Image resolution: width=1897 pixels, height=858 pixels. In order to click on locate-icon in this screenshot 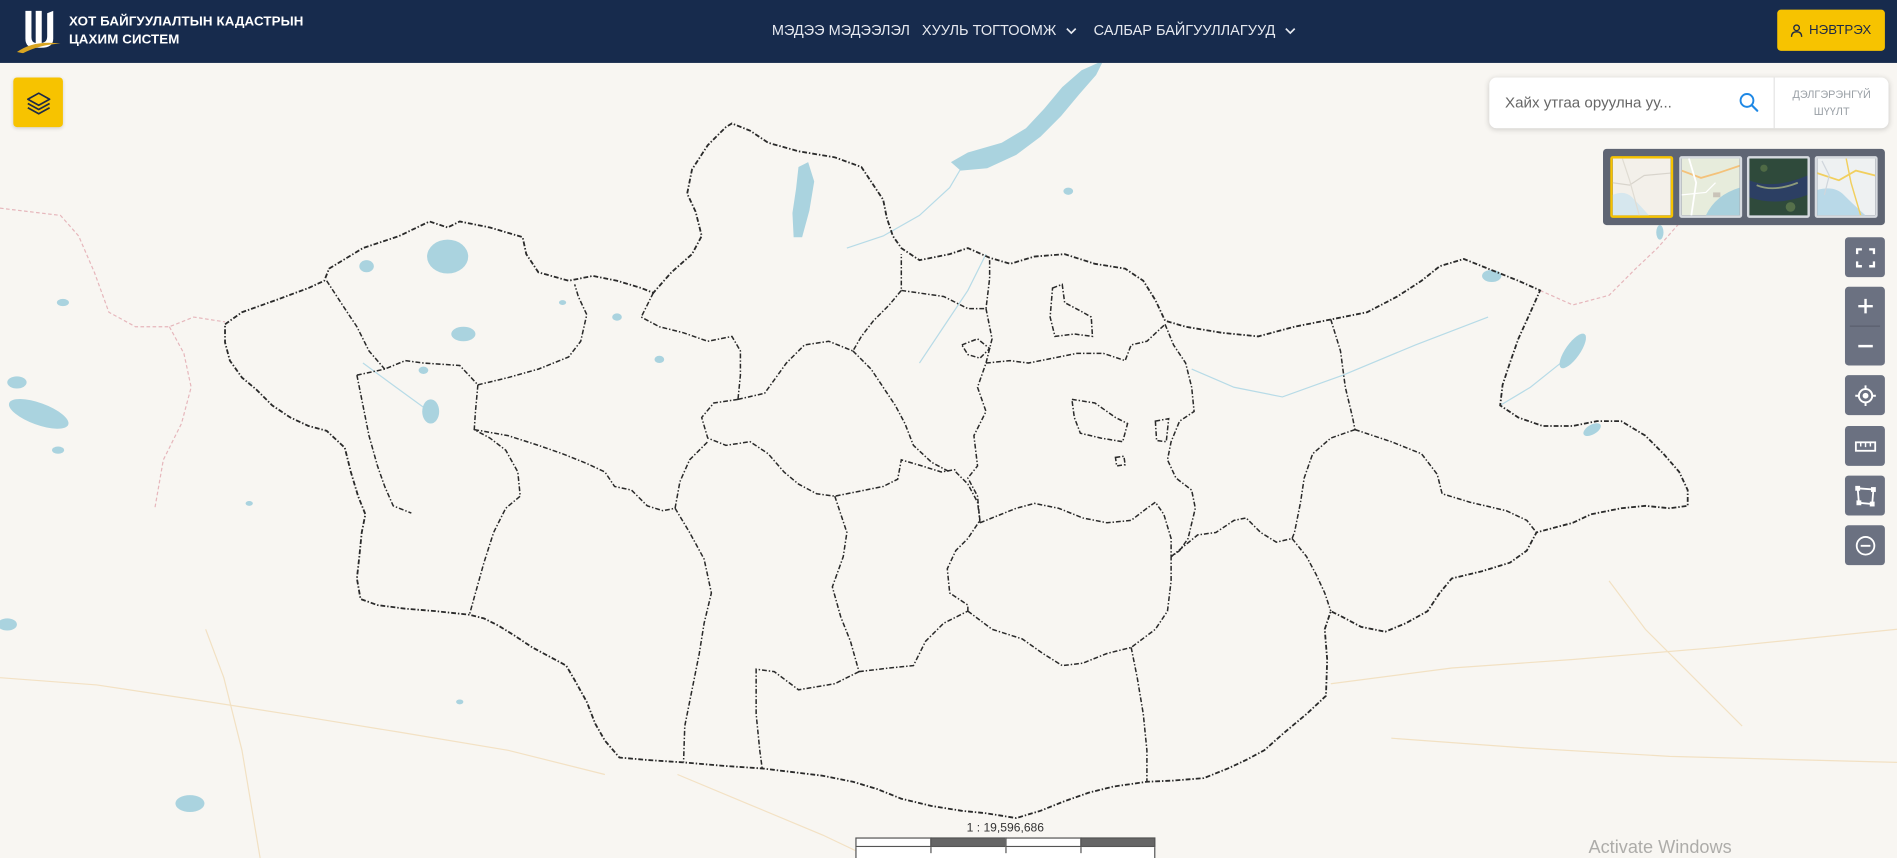, I will do `click(1865, 395)`.